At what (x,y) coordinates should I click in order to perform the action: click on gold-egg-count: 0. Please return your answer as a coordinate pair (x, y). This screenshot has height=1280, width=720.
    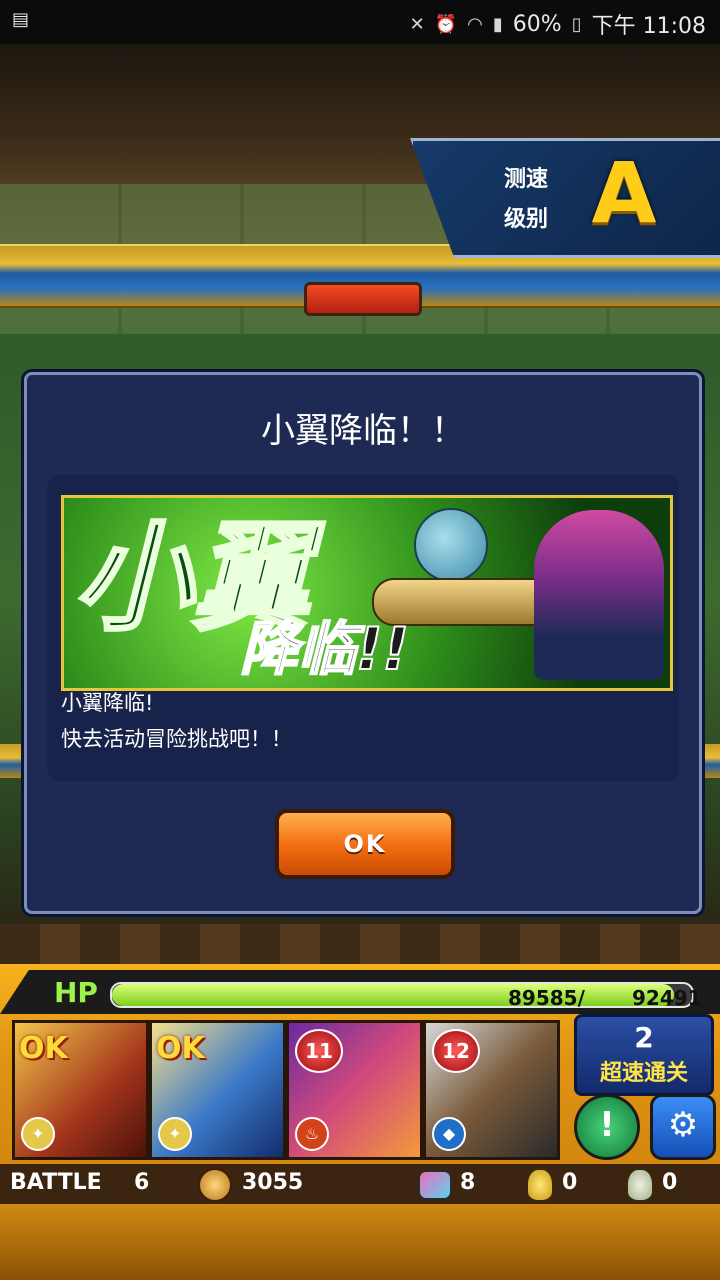
    Looking at the image, I should click on (570, 1182).